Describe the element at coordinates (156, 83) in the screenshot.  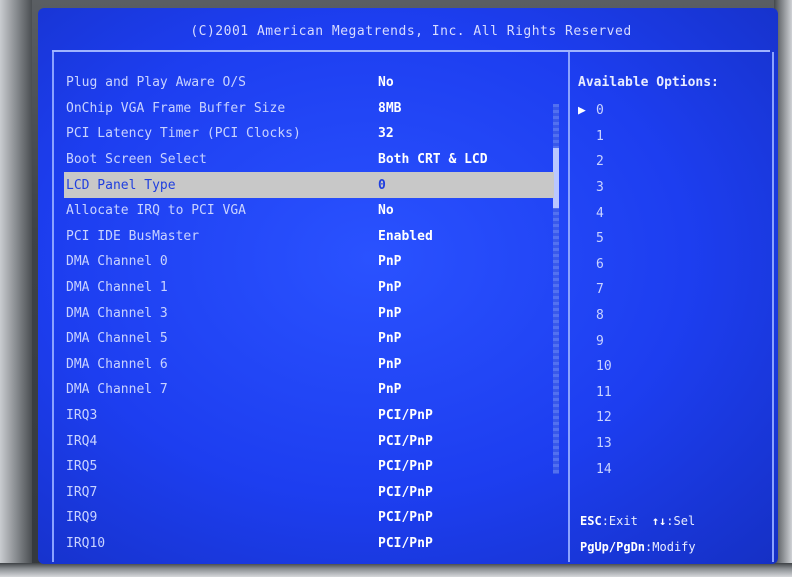
I see `setting-label: Plug and Play Aware O/S` at that location.